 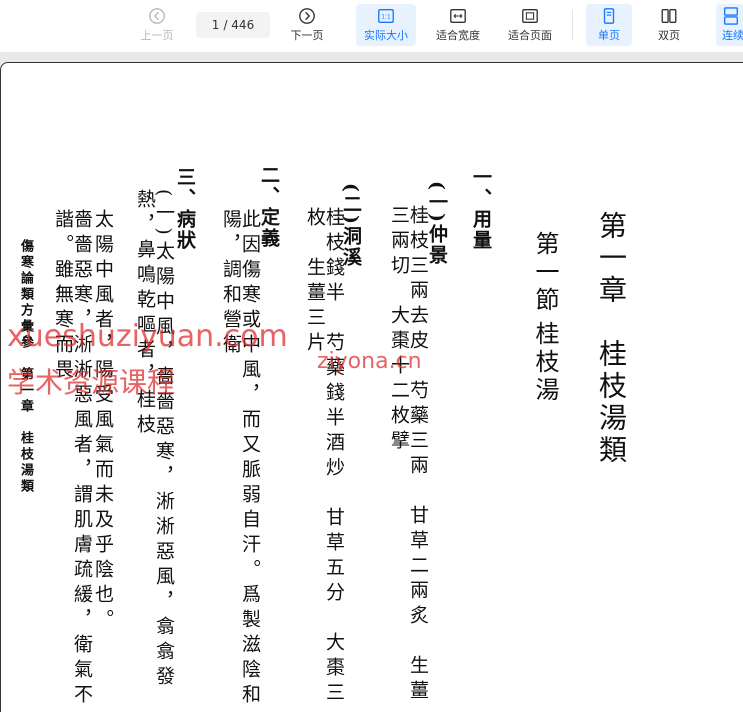 I want to click on actual-size-icon: 1:1, so click(x=386, y=16).